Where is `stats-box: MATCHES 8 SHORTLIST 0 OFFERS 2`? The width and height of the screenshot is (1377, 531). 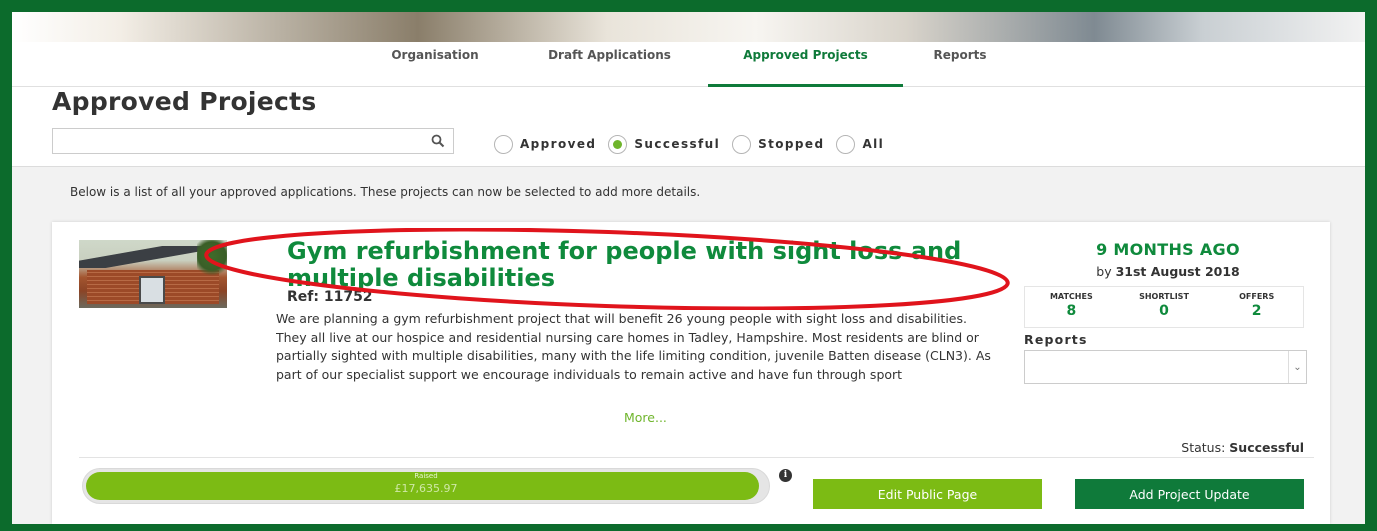
stats-box: MATCHES 8 SHORTLIST 0 OFFERS 2 is located at coordinates (1164, 307).